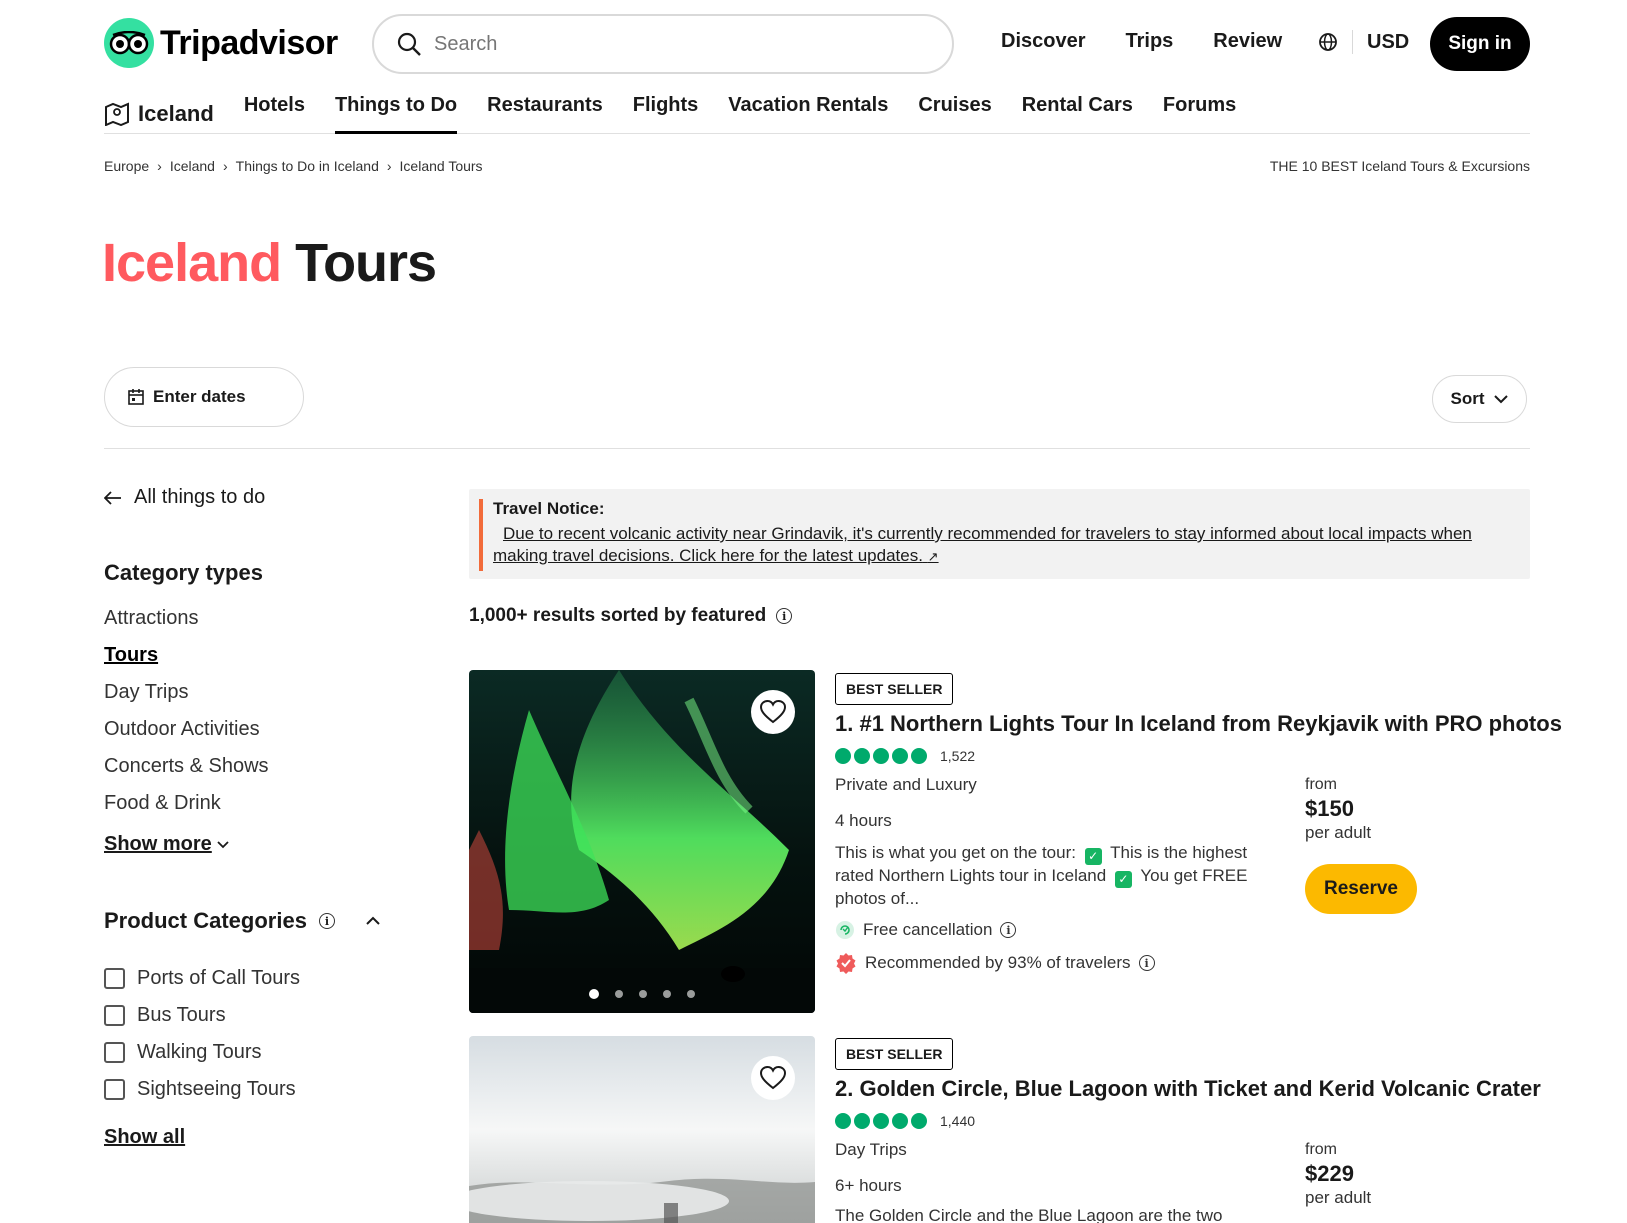 The height and width of the screenshot is (1223, 1627). I want to click on nav-location: Iceland, so click(159, 111).